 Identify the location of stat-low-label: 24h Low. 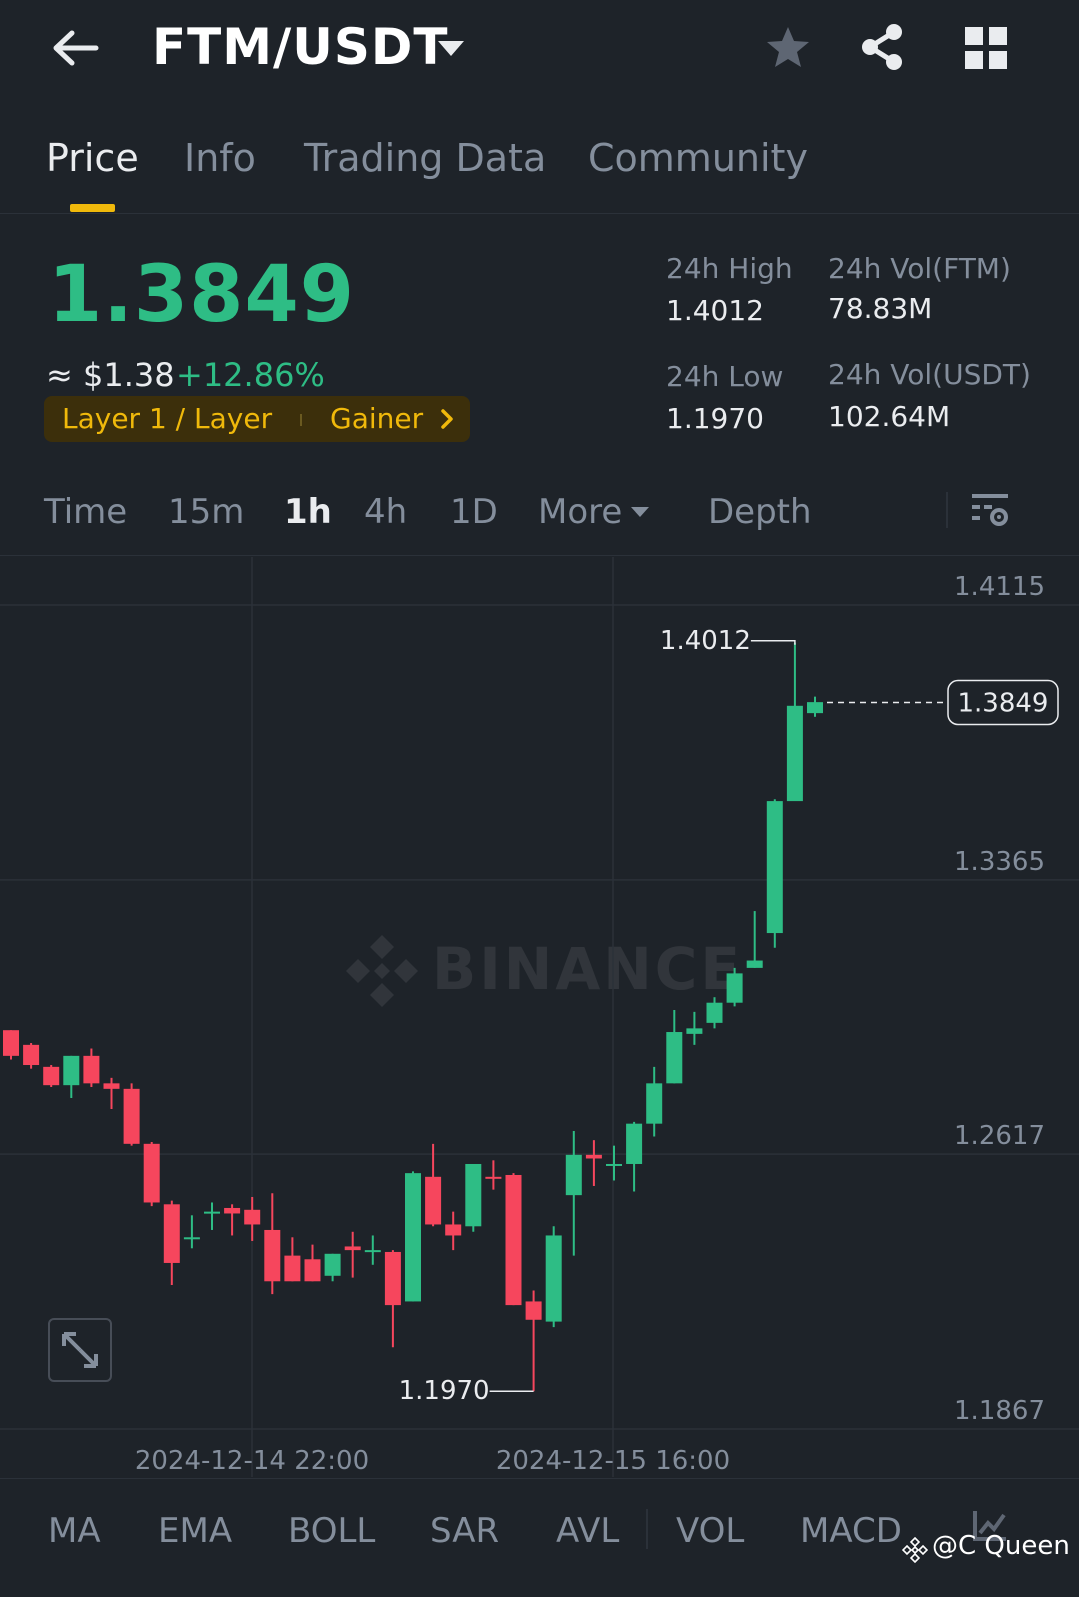
(725, 376).